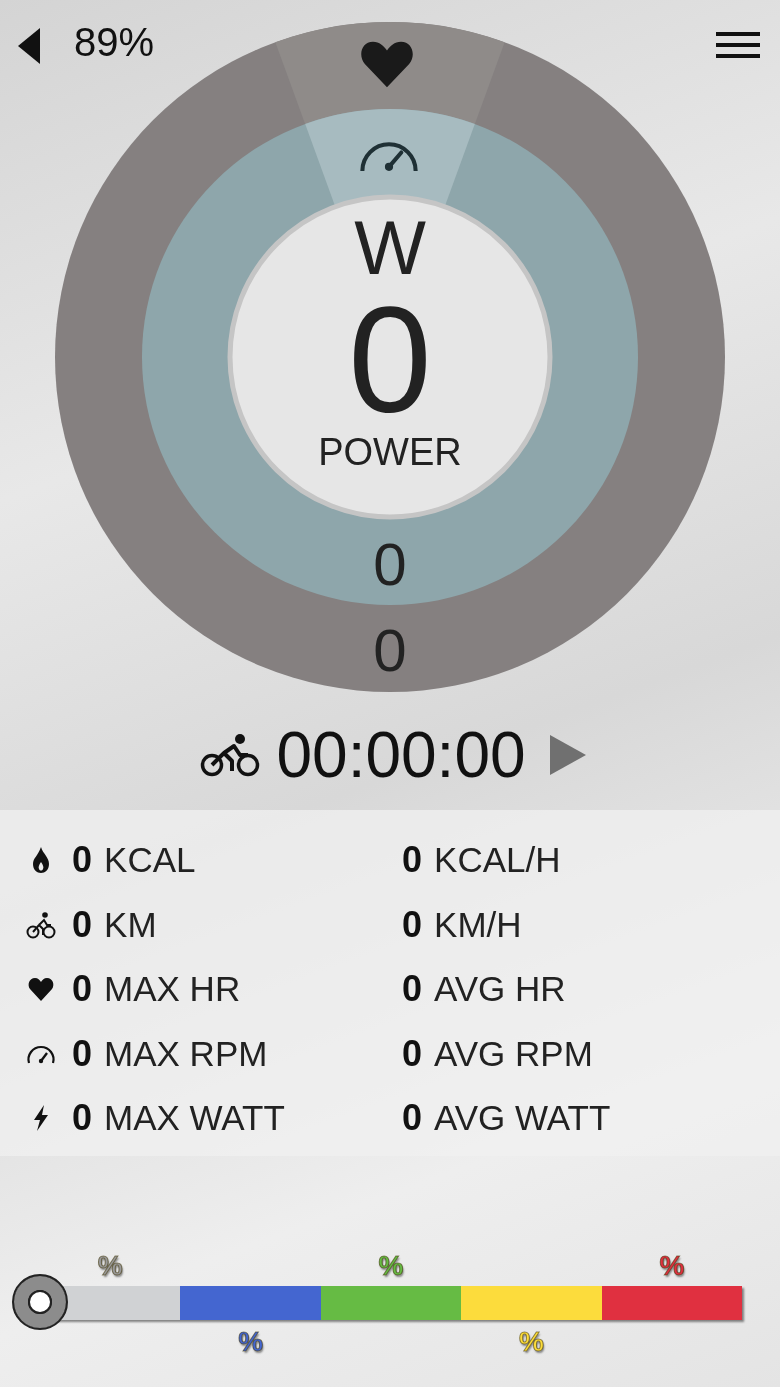 This screenshot has width=780, height=1387. I want to click on stat-label: KCAL, so click(150, 860).